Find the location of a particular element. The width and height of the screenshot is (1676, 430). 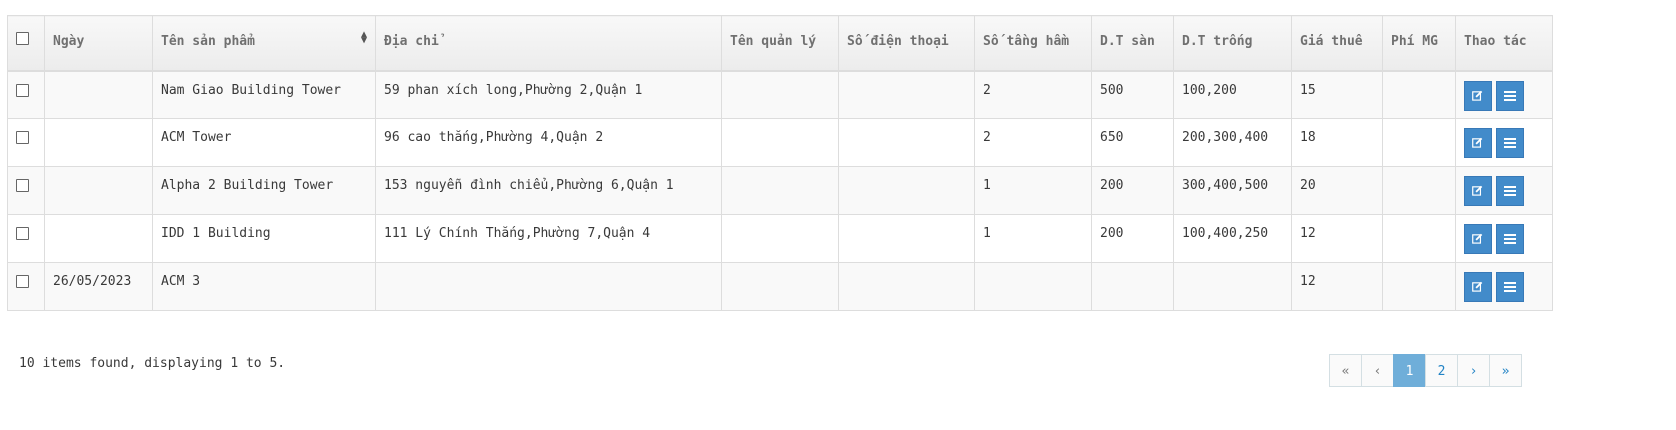

header-fee: Phí MG is located at coordinates (1419, 43).